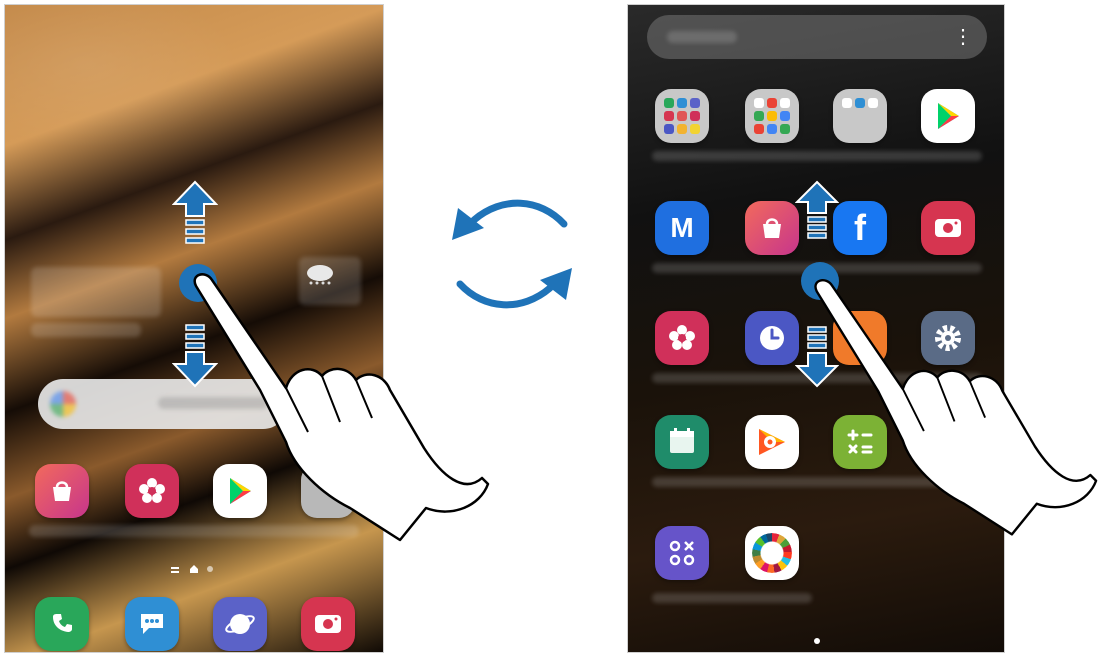 Image resolution: width=1098 pixels, height=653 pixels. What do you see at coordinates (240, 624) in the screenshot?
I see `internet-icon` at bounding box center [240, 624].